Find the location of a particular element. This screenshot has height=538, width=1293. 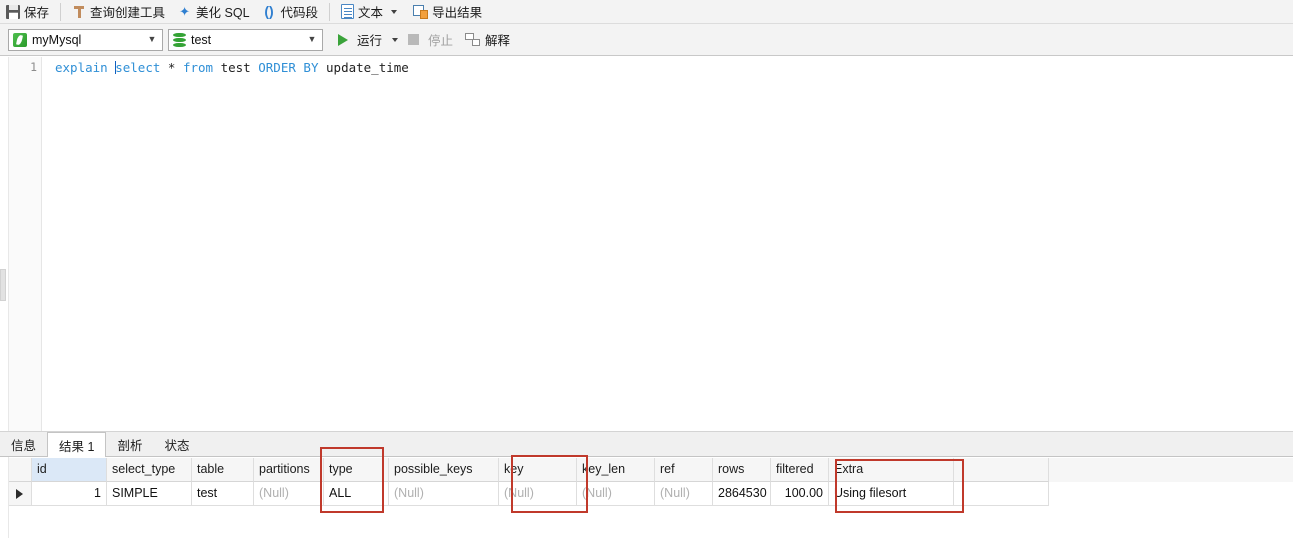

beautify-icon: ✦ is located at coordinates (184, 11).